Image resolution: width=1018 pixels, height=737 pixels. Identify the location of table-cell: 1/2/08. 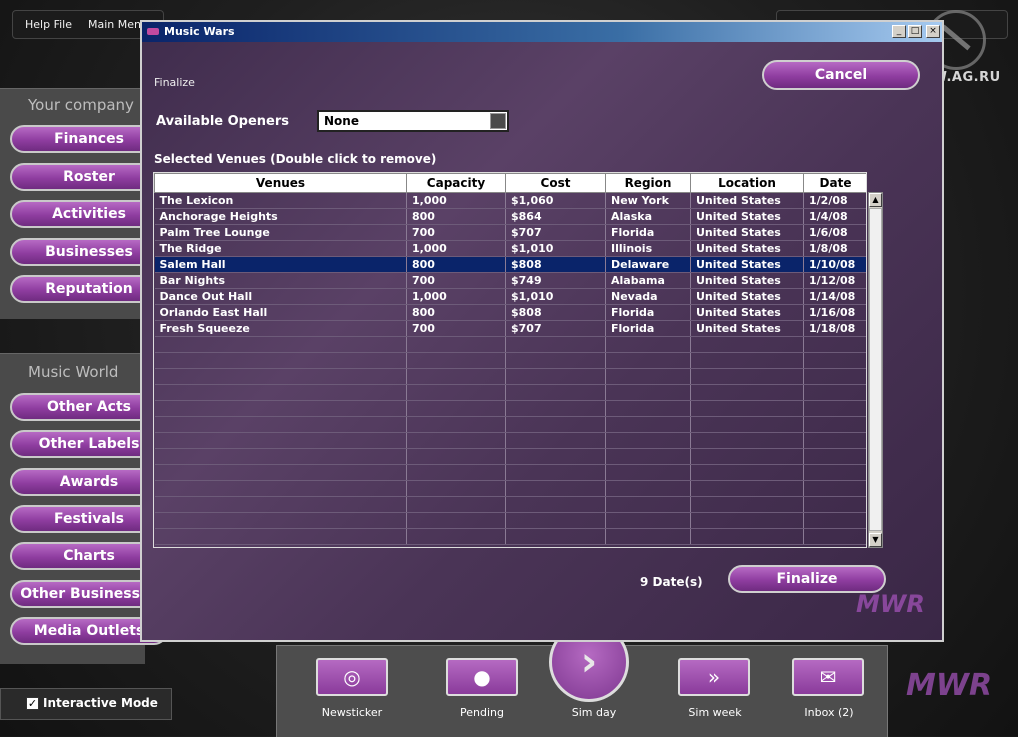
(834, 200).